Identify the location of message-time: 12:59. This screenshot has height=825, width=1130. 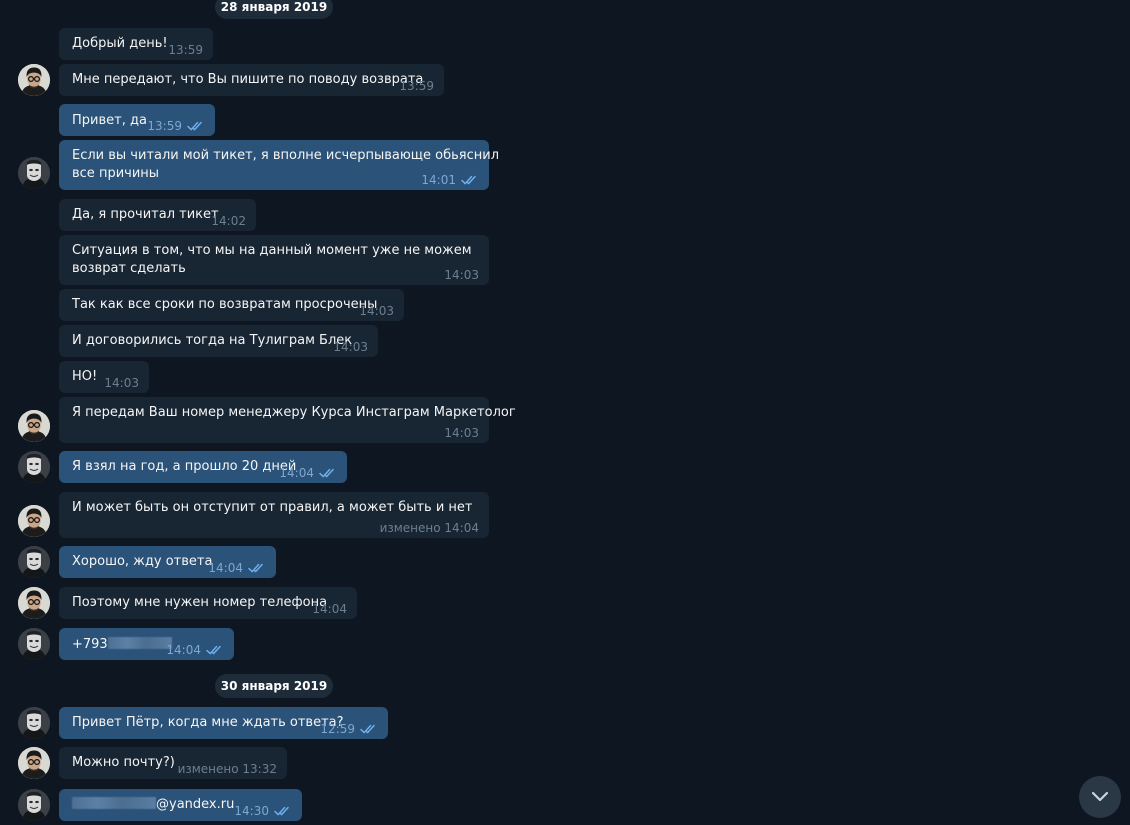
(337, 729).